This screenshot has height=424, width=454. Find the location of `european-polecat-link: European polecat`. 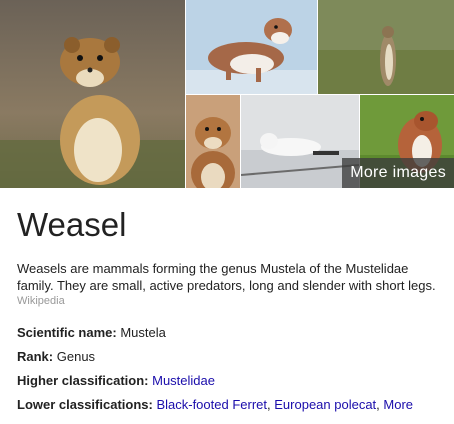

european-polecat-link: European polecat is located at coordinates (325, 404).